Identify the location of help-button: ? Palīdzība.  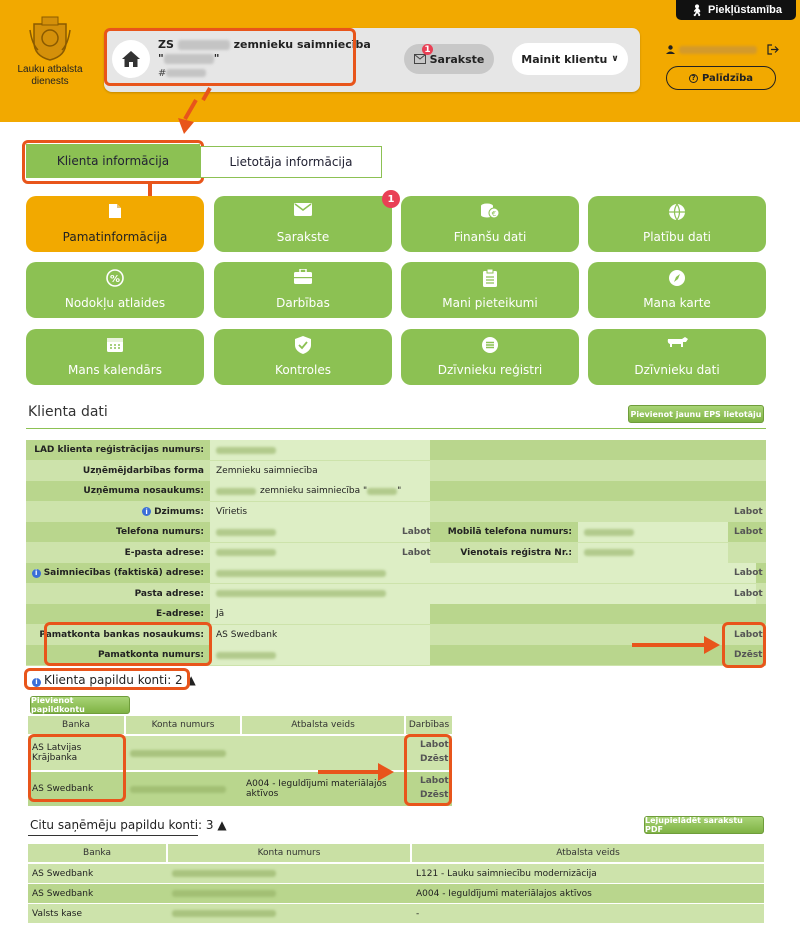
(721, 78).